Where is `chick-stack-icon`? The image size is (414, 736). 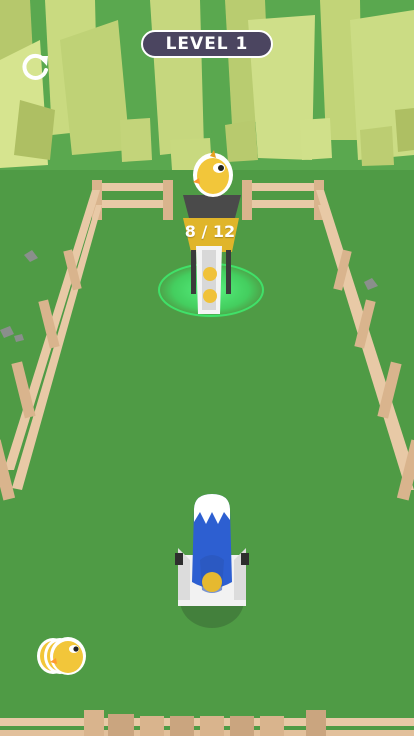
chick-stack-icon is located at coordinates (61, 656).